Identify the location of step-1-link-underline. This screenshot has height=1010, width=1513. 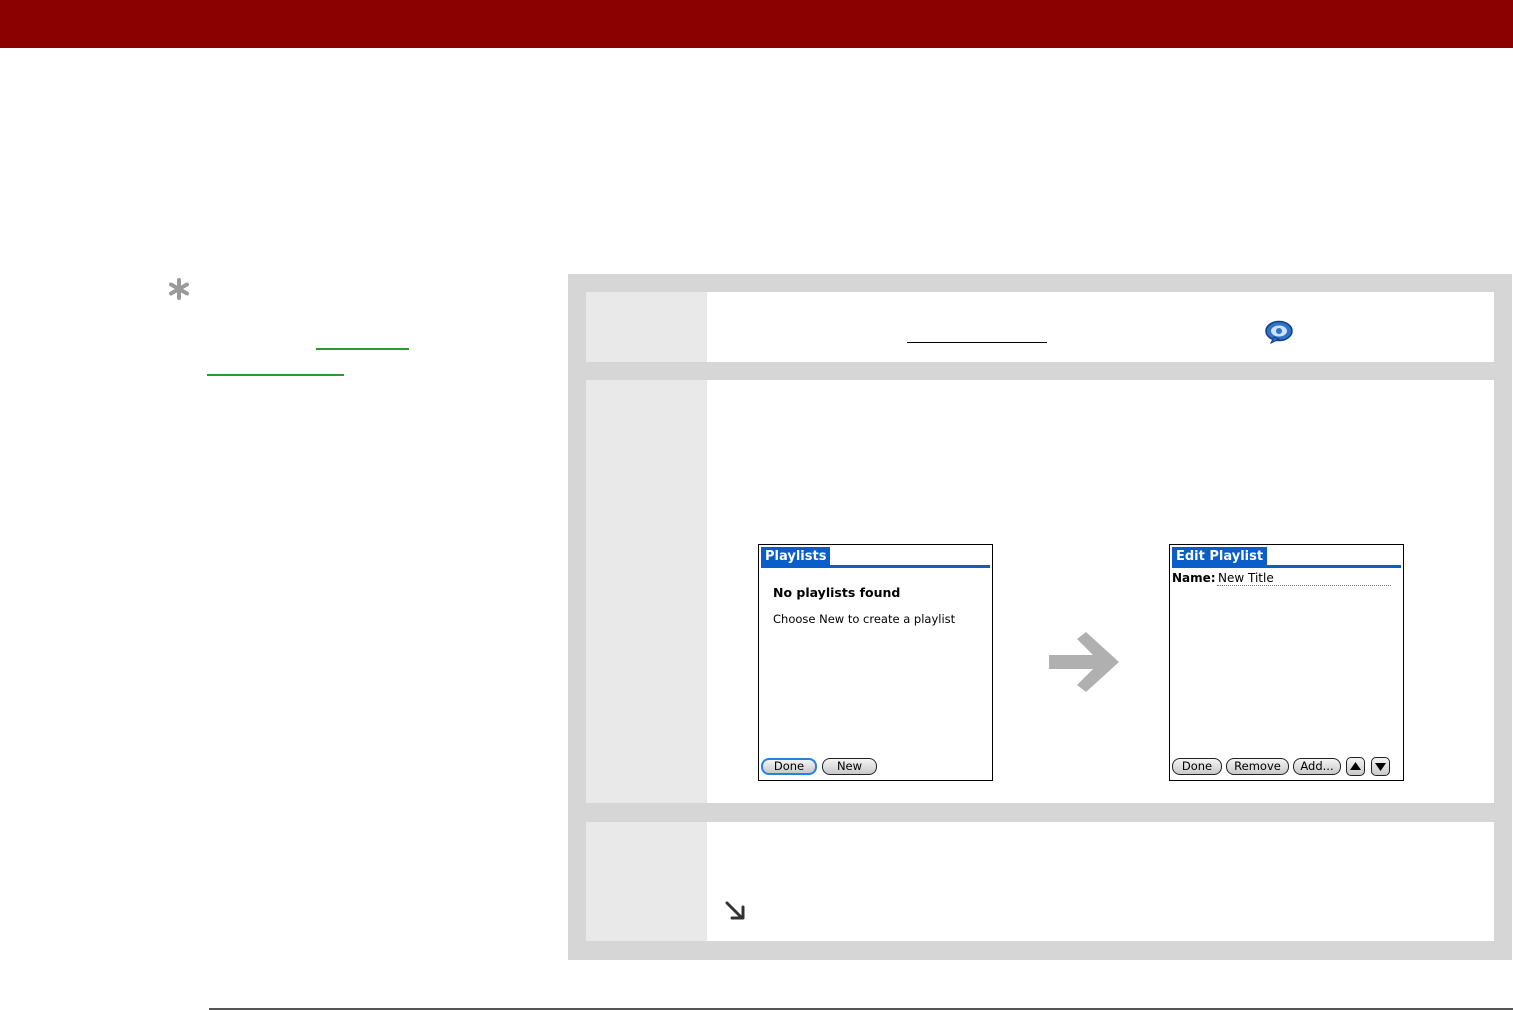
(977, 342).